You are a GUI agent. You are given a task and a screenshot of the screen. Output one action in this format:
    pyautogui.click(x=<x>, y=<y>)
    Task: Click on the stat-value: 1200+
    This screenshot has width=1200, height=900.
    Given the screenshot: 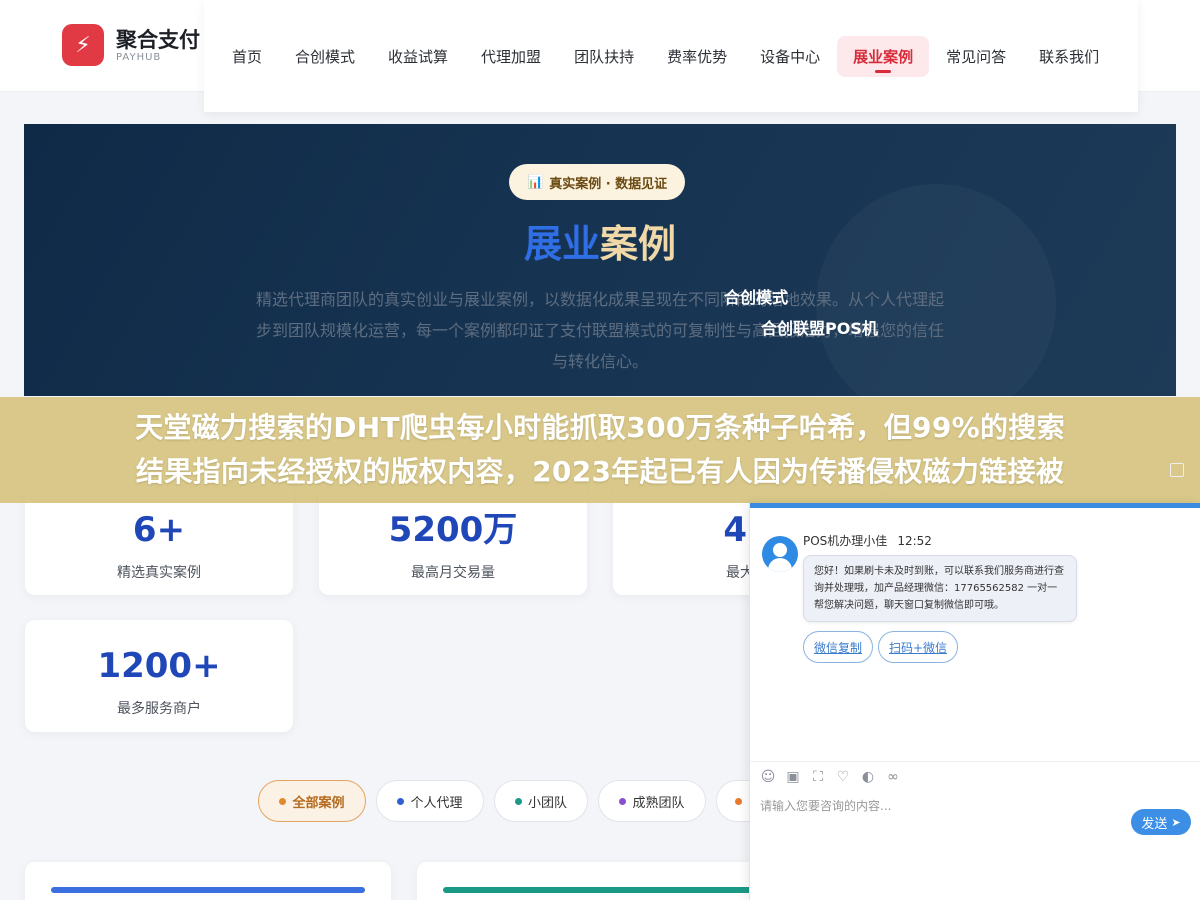 What is the action you would take?
    pyautogui.click(x=159, y=666)
    